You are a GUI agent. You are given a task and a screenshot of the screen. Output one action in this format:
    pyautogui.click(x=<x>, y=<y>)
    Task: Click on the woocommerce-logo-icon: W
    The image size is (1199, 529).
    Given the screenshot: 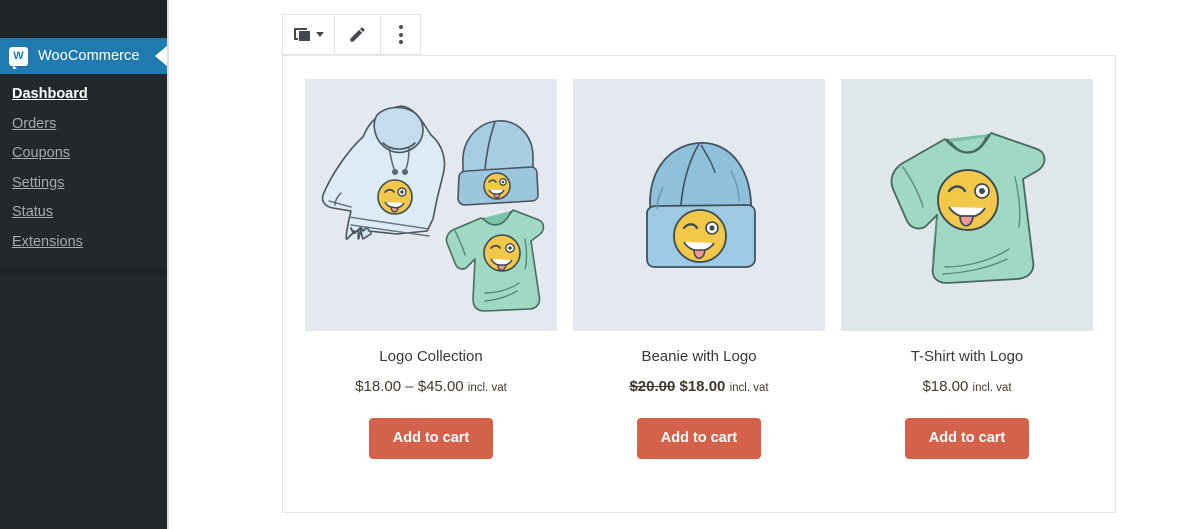 What is the action you would take?
    pyautogui.click(x=18, y=57)
    